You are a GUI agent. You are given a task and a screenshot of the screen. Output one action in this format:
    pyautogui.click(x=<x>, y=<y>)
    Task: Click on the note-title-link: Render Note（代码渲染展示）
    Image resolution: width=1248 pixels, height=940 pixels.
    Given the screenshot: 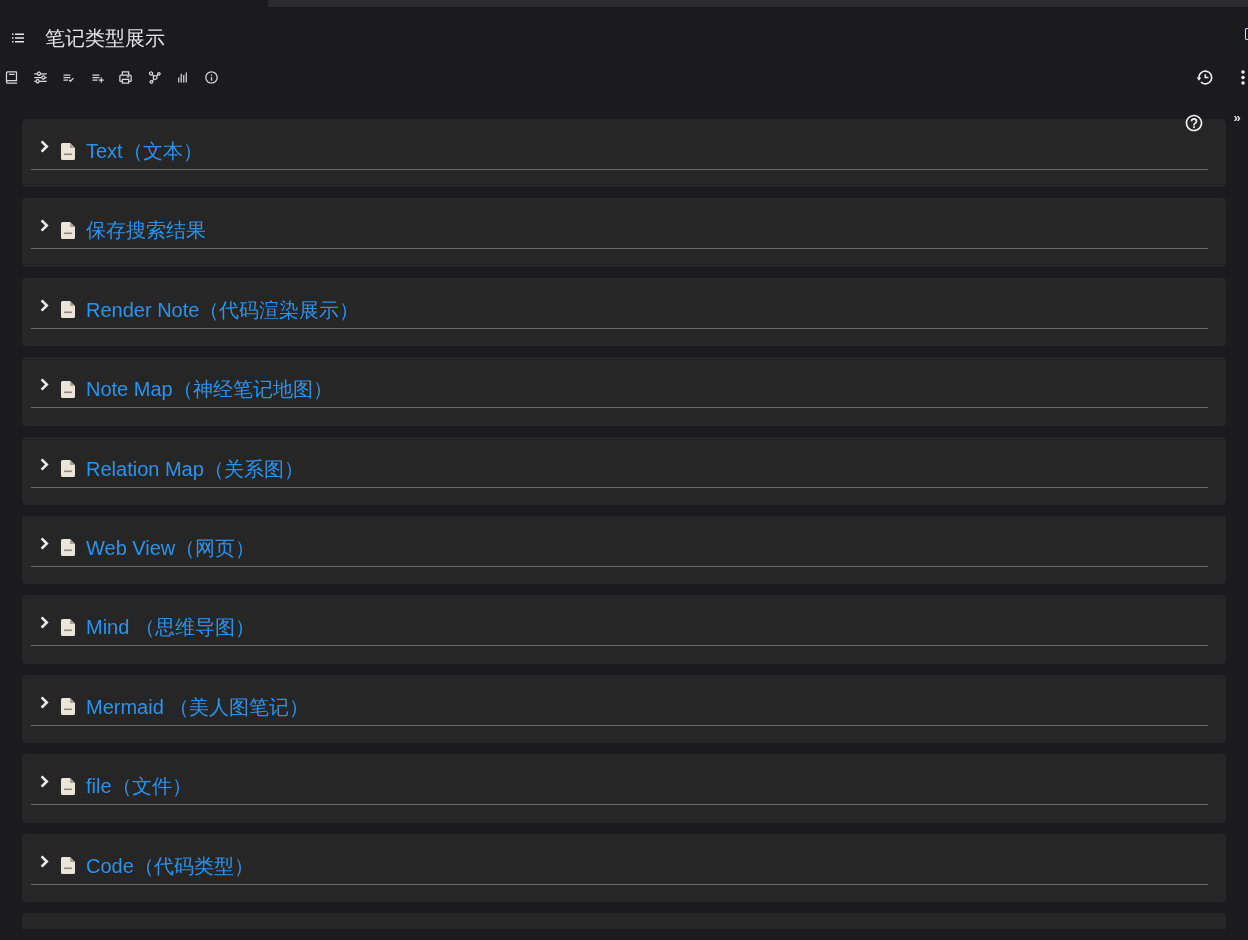 What is the action you would take?
    pyautogui.click(x=223, y=309)
    